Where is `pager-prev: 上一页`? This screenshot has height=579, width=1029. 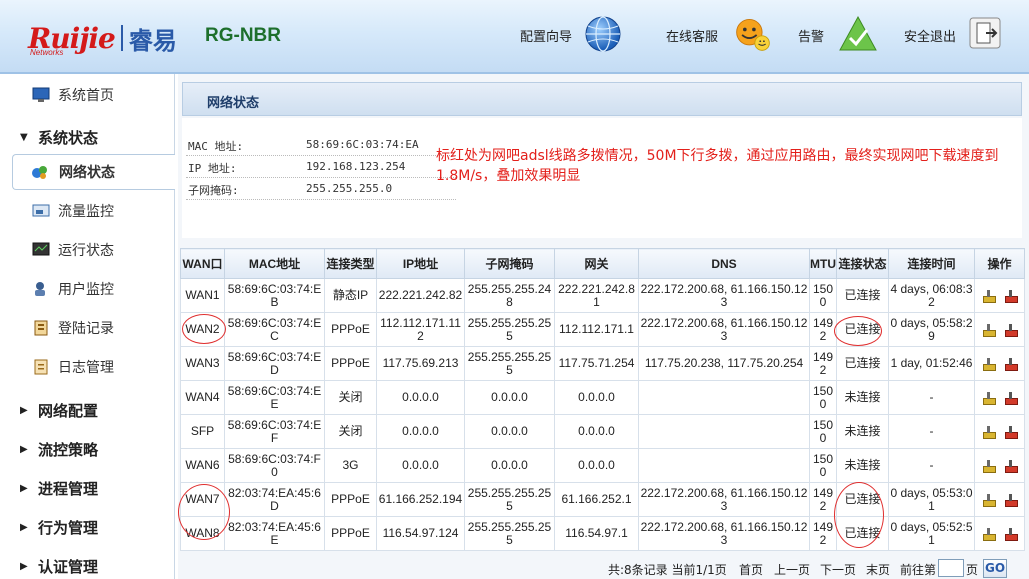
pager-prev: 上一页 is located at coordinates (792, 569).